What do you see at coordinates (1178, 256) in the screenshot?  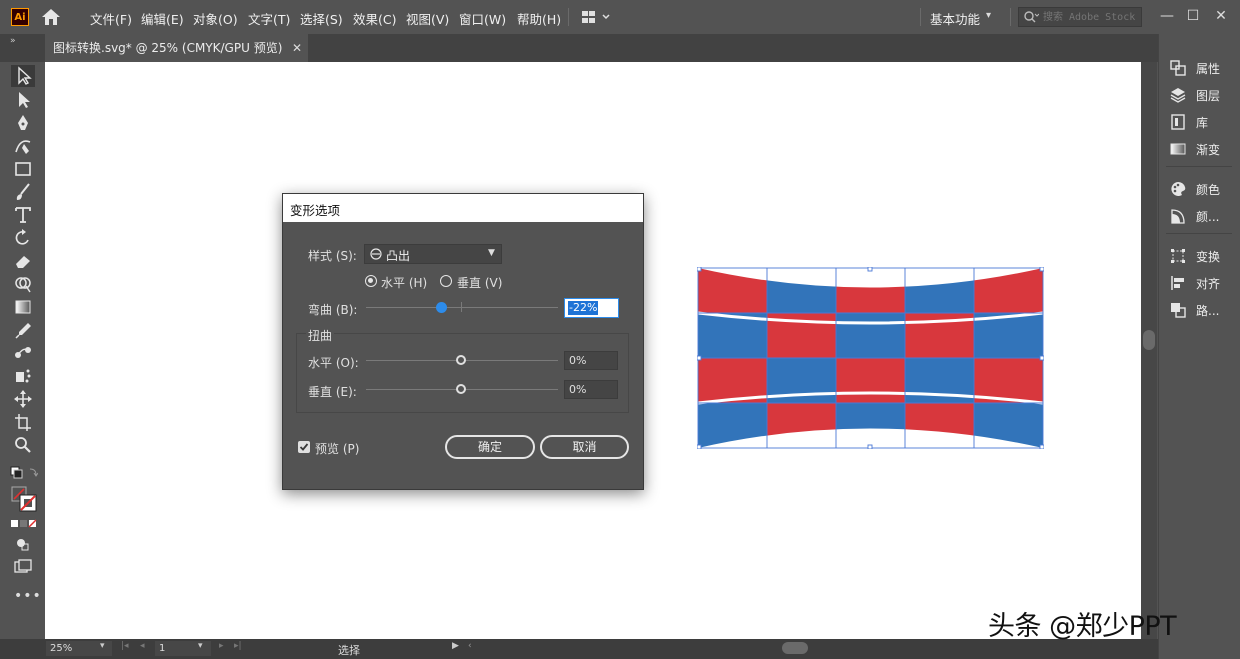 I see `transform-icon` at bounding box center [1178, 256].